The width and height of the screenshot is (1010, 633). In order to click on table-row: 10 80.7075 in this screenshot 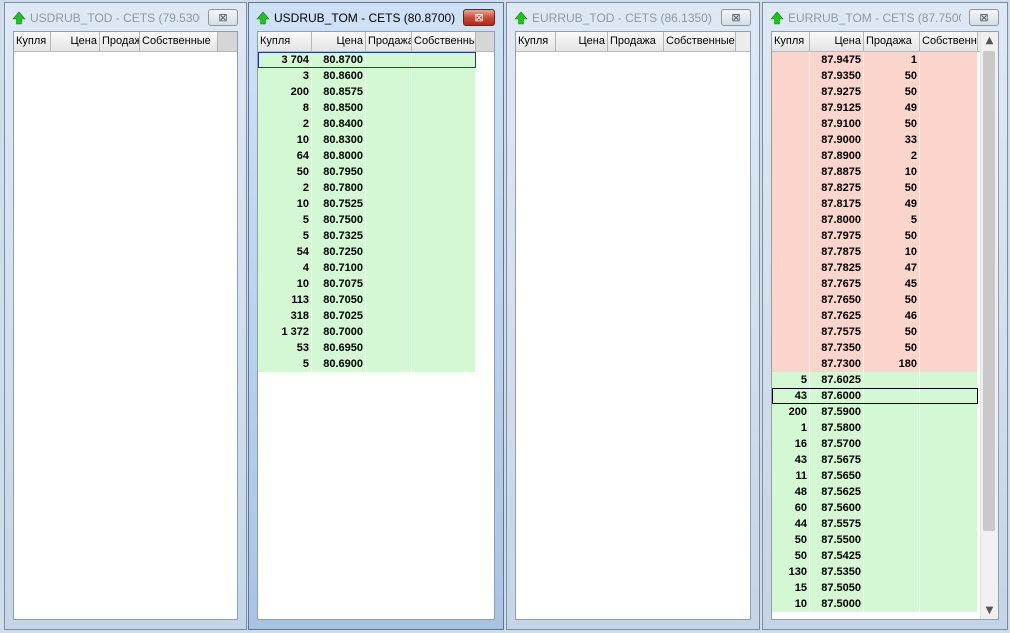, I will do `click(367, 284)`.